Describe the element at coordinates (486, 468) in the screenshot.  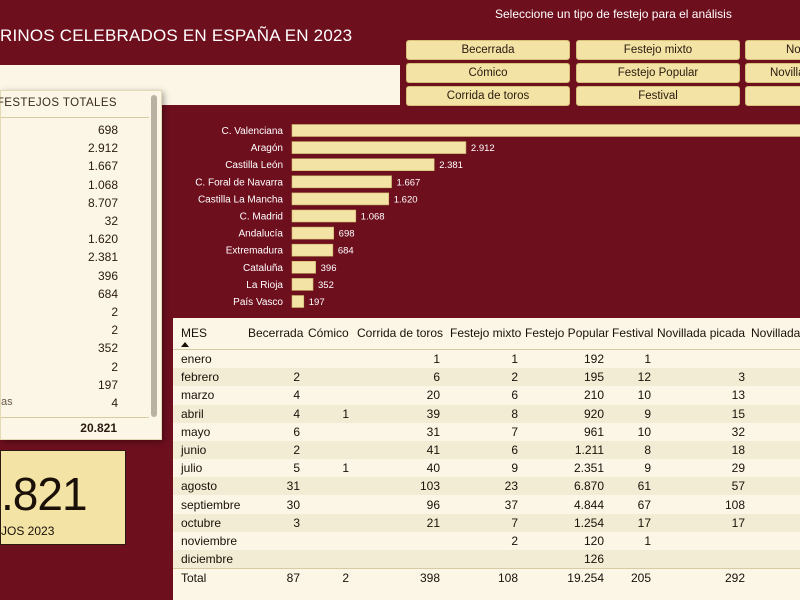
I see `table-row: julio 5 1 40 9 2.351 9 29` at that location.